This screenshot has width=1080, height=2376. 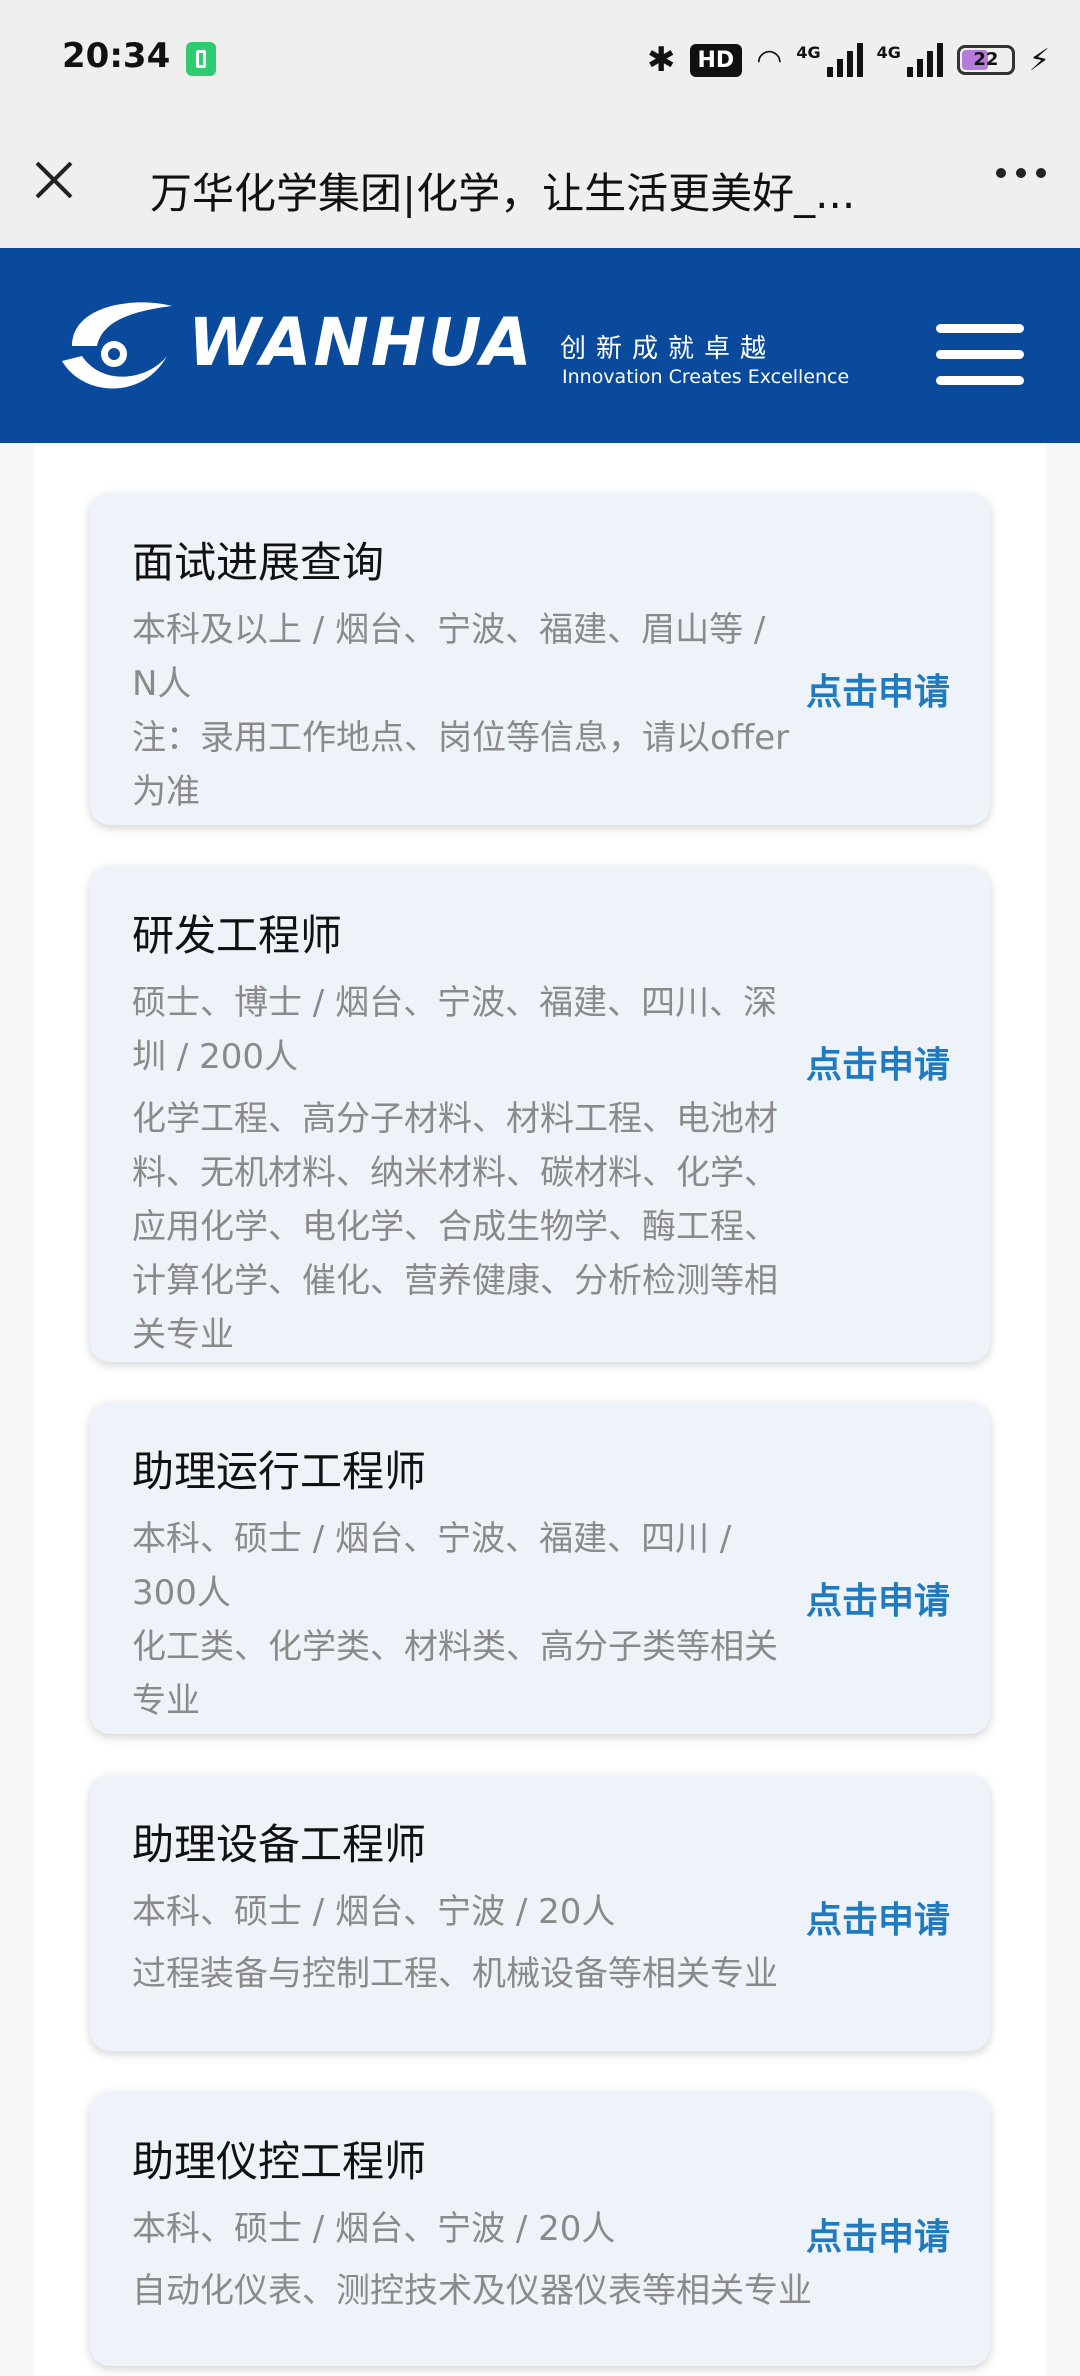 What do you see at coordinates (116, 56) in the screenshot?
I see `status-time: 20:34` at bounding box center [116, 56].